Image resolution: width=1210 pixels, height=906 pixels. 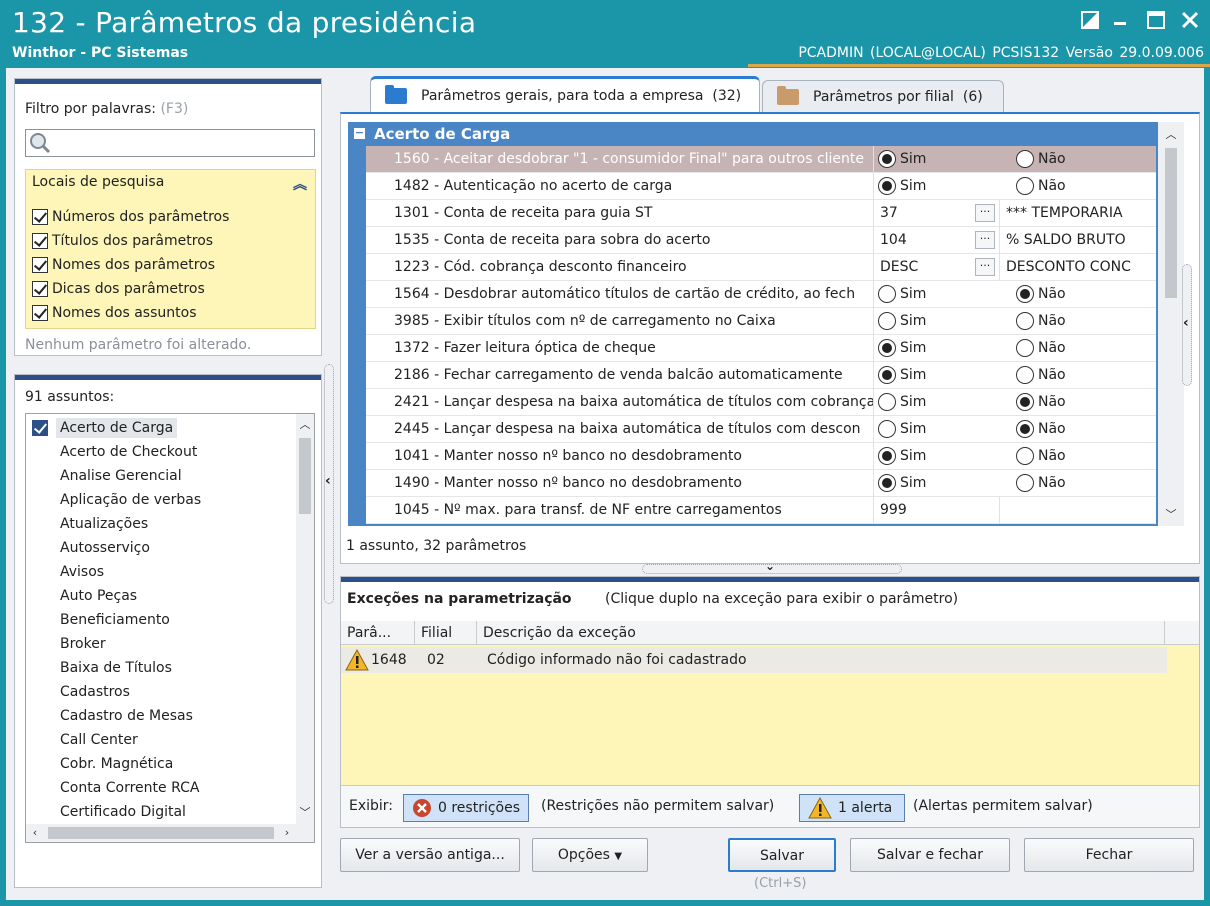 What do you see at coordinates (305, 813) in the screenshot?
I see `scroll-down-icon: ﹀` at bounding box center [305, 813].